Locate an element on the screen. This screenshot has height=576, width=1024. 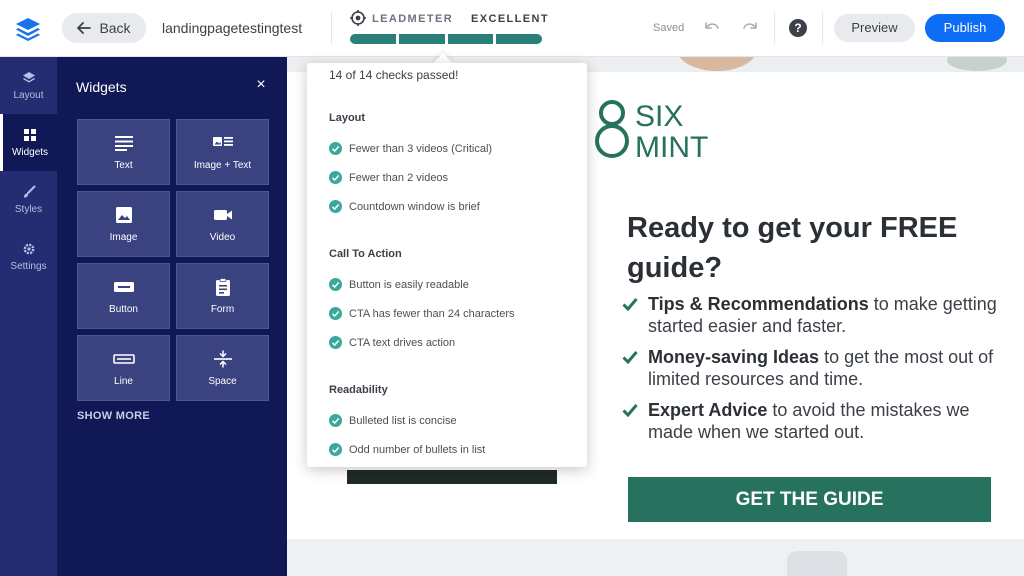
close-icon: × is located at coordinates (261, 85).